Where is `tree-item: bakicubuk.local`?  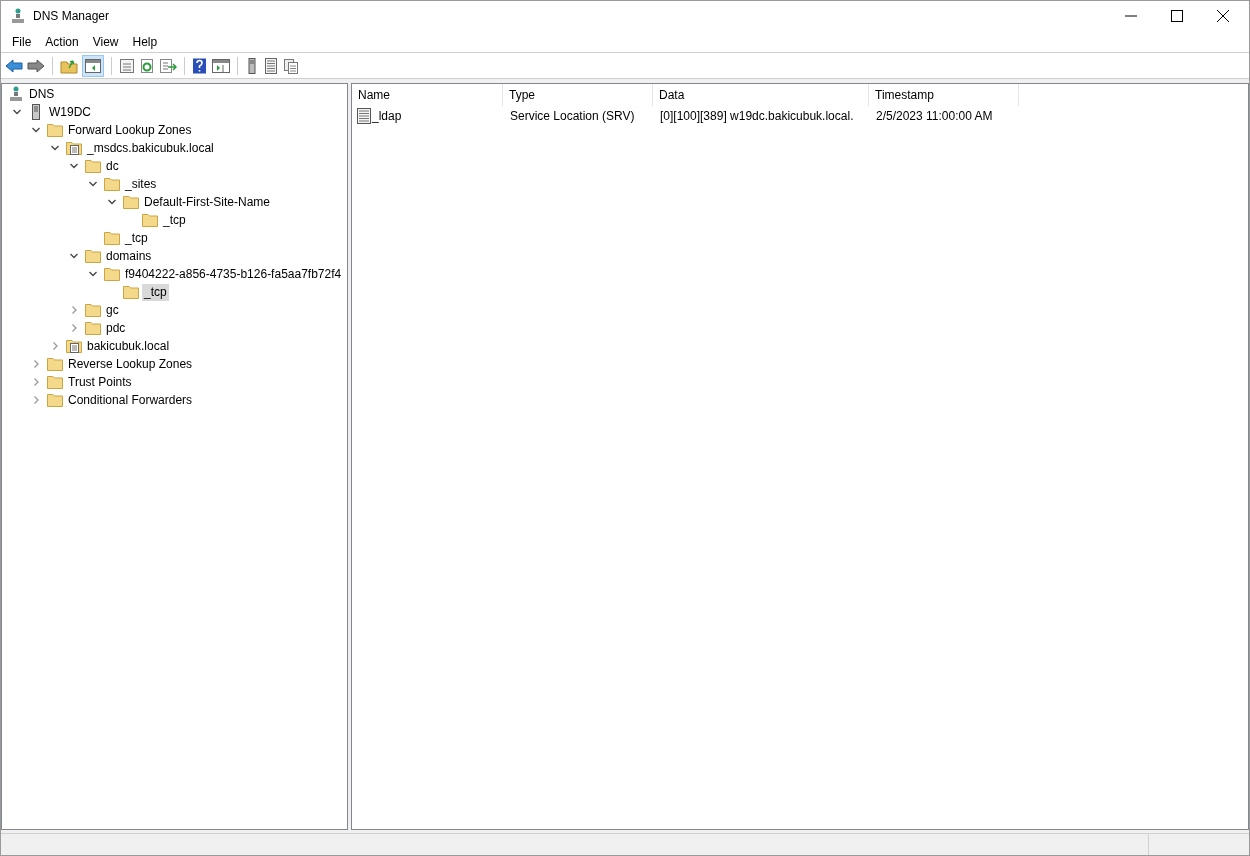
tree-item: bakicubuk.local is located at coordinates (128, 346).